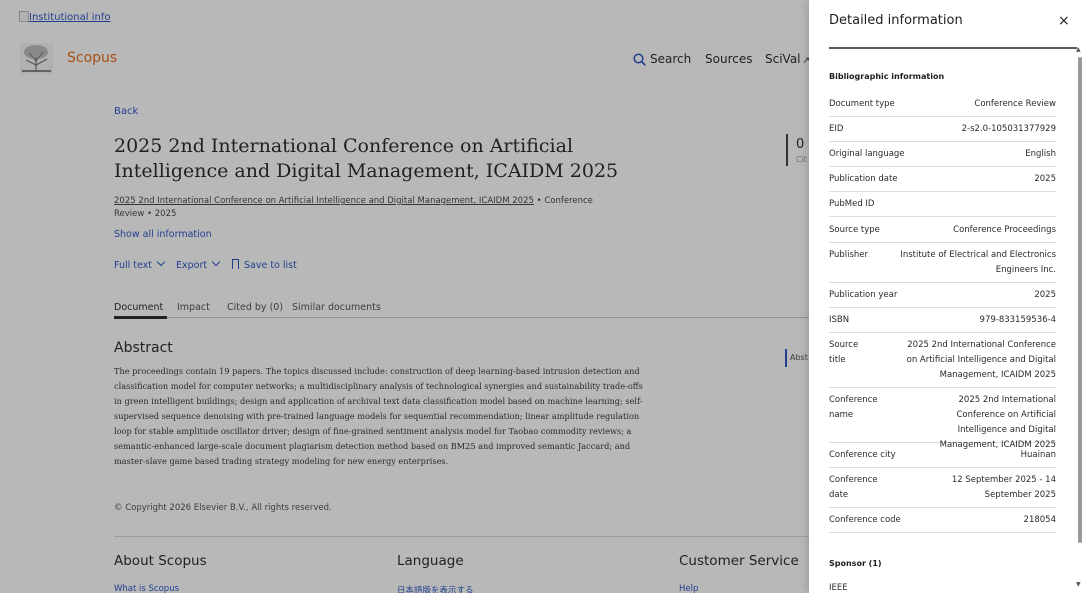 Image resolution: width=1085 pixels, height=593 pixels. What do you see at coordinates (849, 255) in the screenshot?
I see `info-key: Publisher` at bounding box center [849, 255].